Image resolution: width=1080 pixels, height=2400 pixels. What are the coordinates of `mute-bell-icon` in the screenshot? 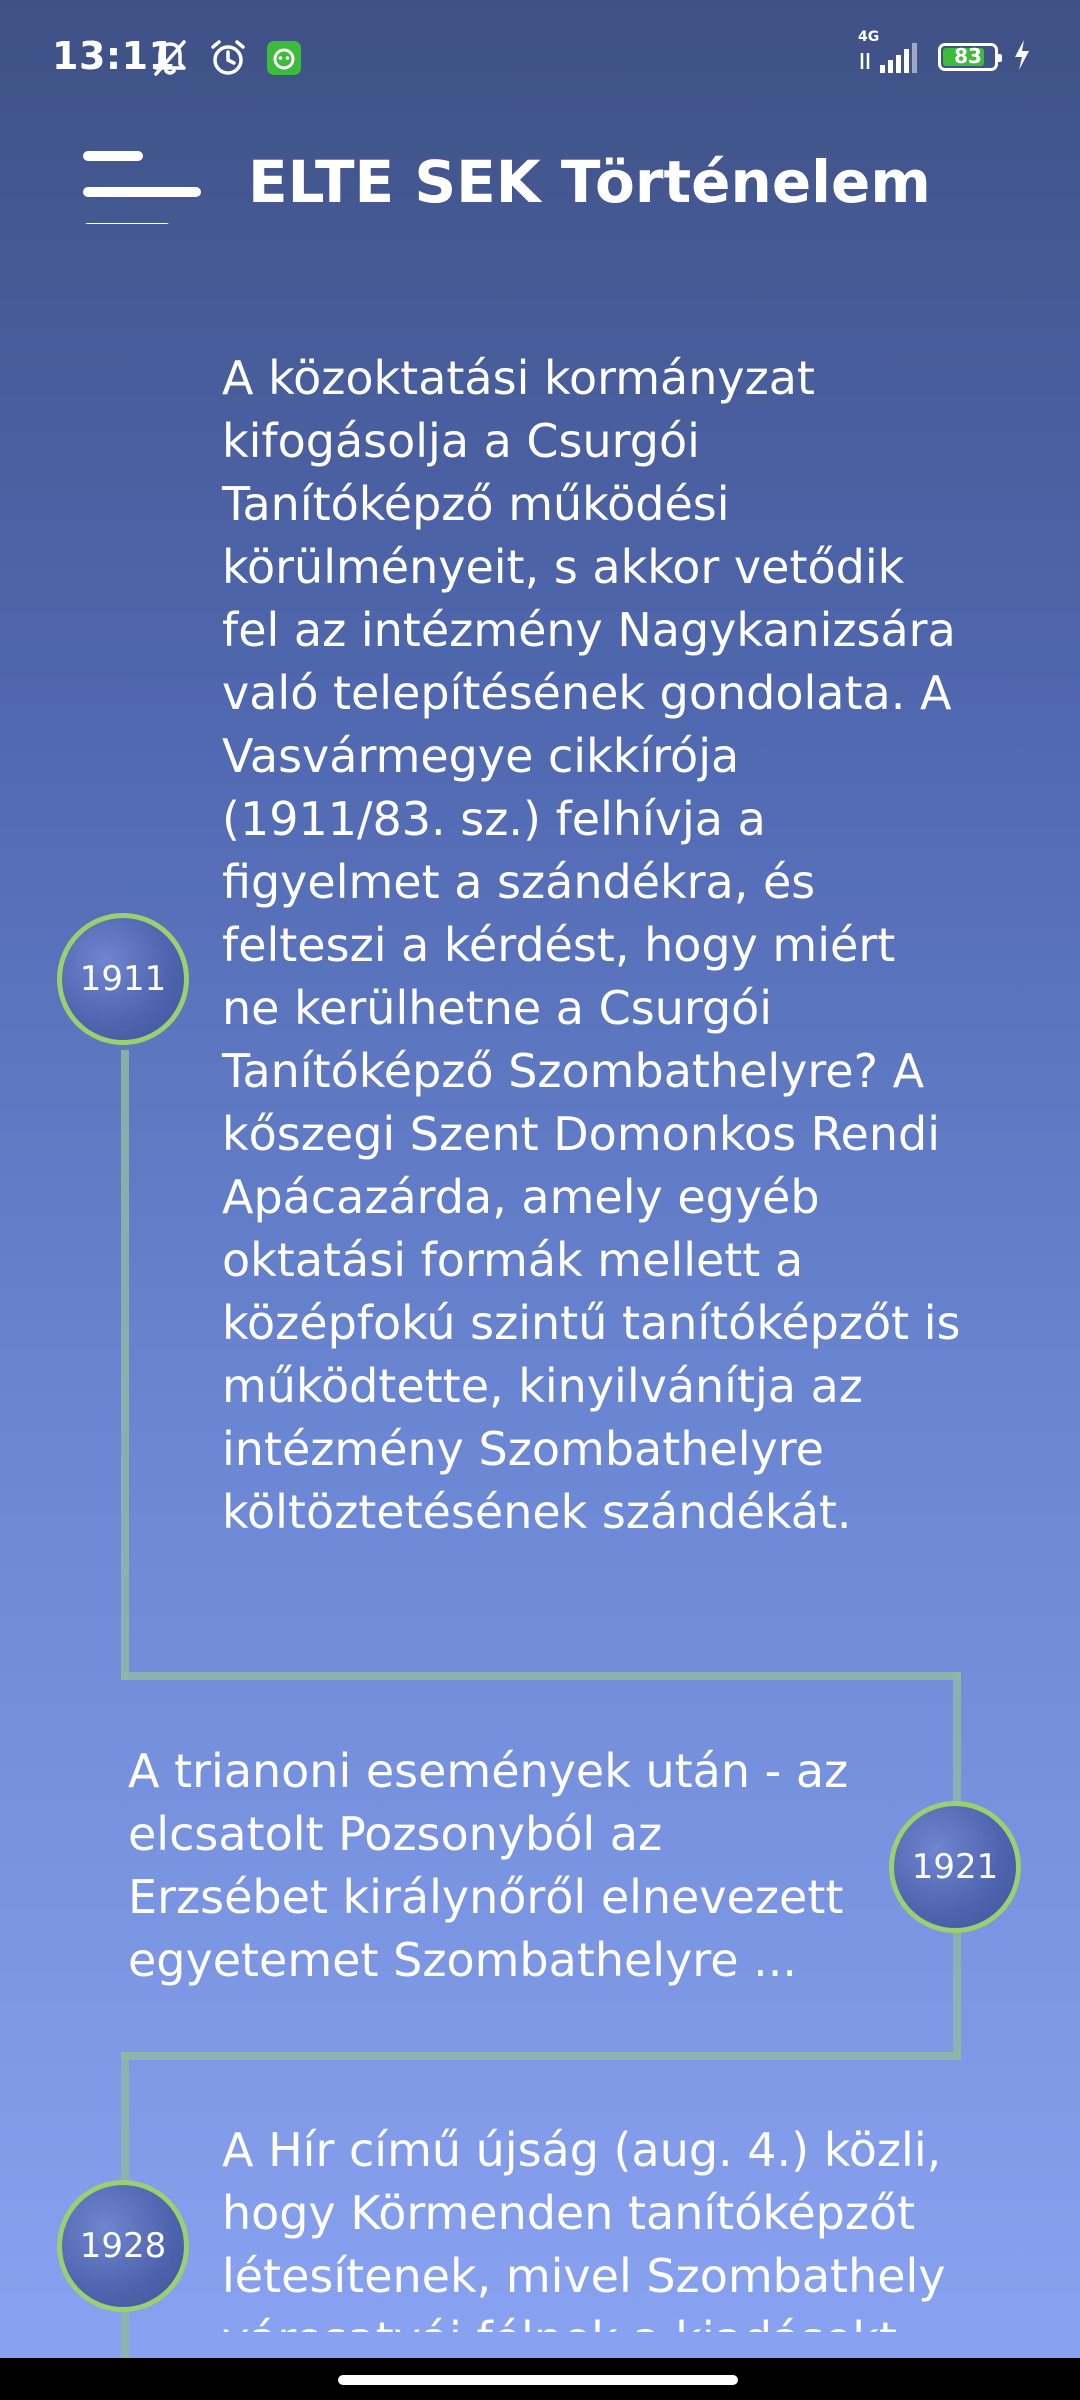 It's located at (170, 60).